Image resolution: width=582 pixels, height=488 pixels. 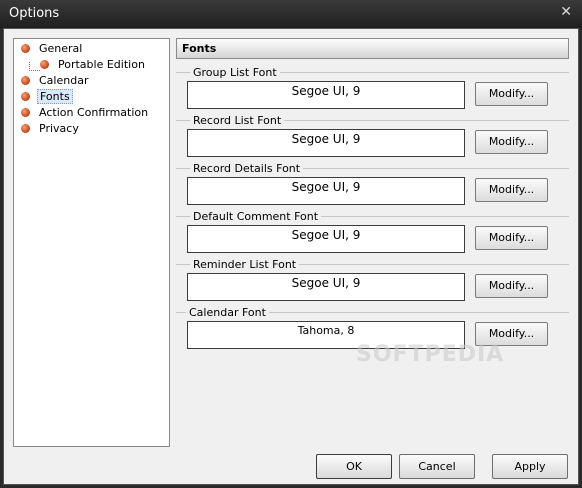 What do you see at coordinates (235, 72) in the screenshot?
I see `group-title-group-list-font: Group List Font` at bounding box center [235, 72].